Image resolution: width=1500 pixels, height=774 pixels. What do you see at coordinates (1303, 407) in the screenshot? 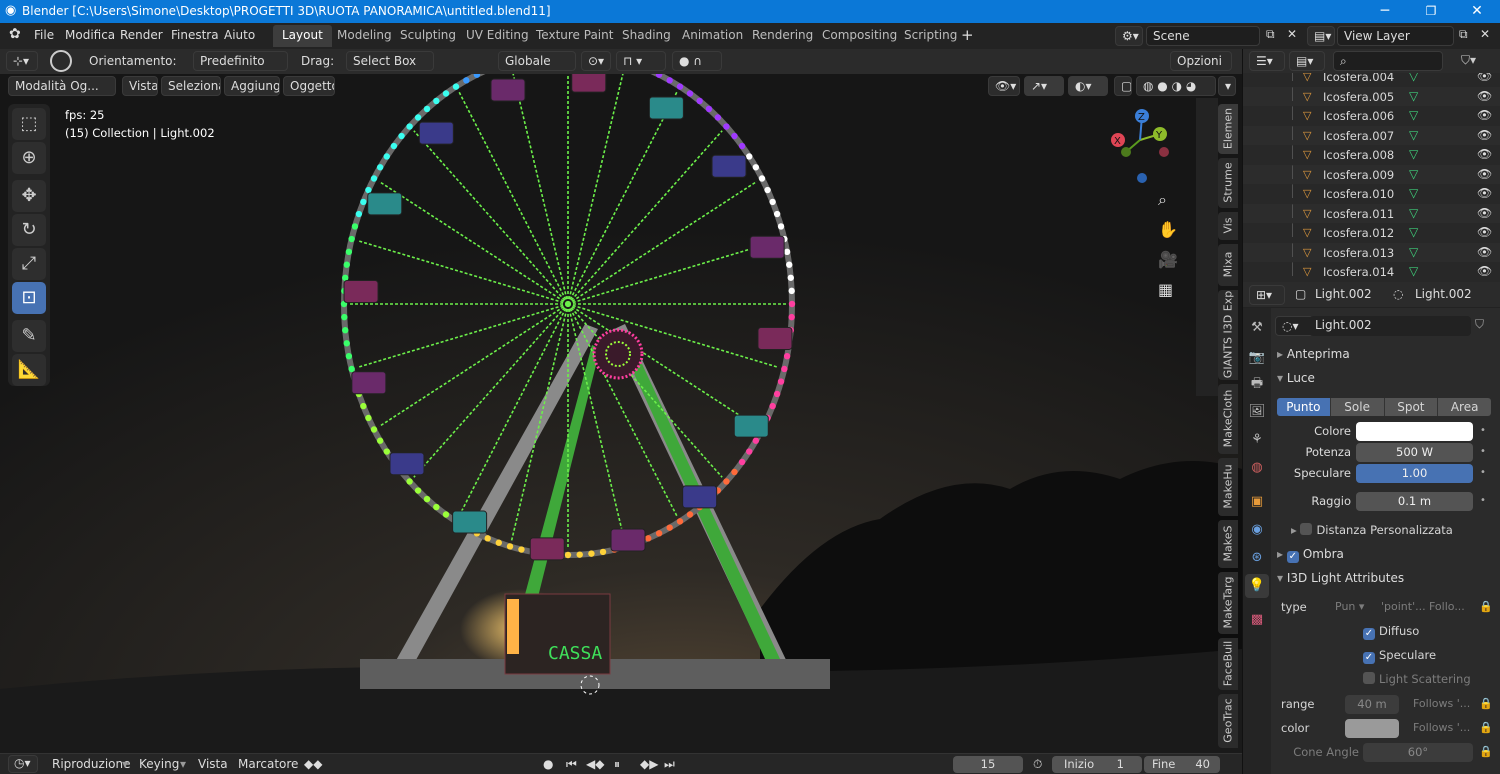
I see `light-type-point: Punto` at bounding box center [1303, 407].